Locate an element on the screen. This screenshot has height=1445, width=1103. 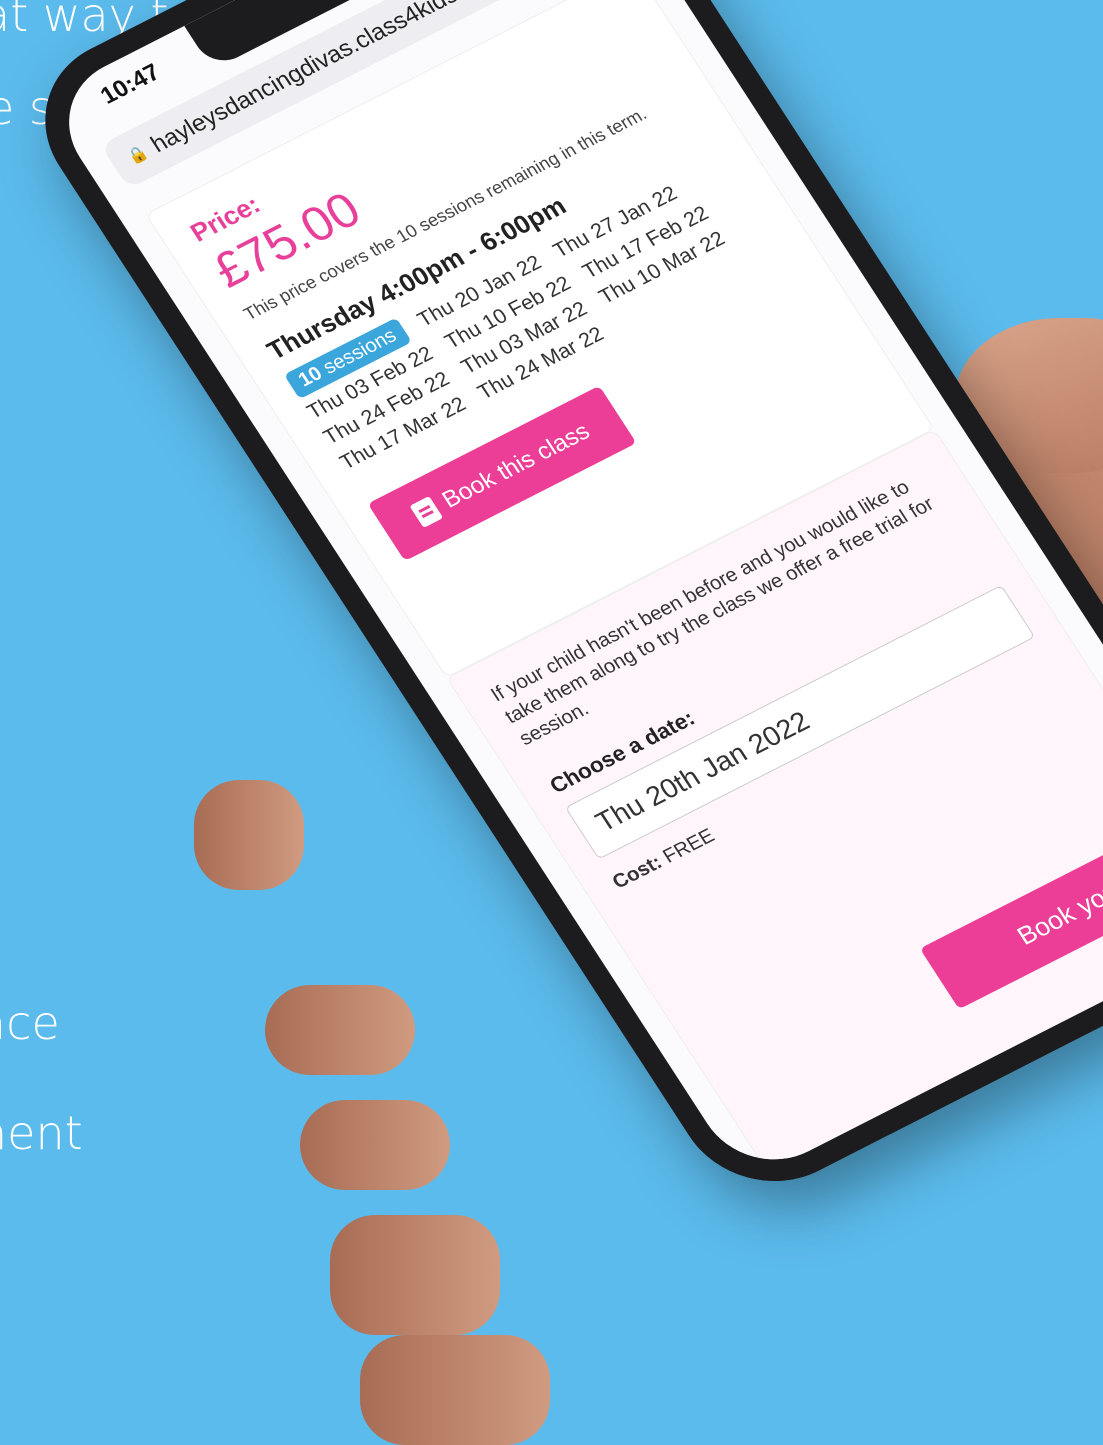
sessions-count: 10 is located at coordinates (310, 377).